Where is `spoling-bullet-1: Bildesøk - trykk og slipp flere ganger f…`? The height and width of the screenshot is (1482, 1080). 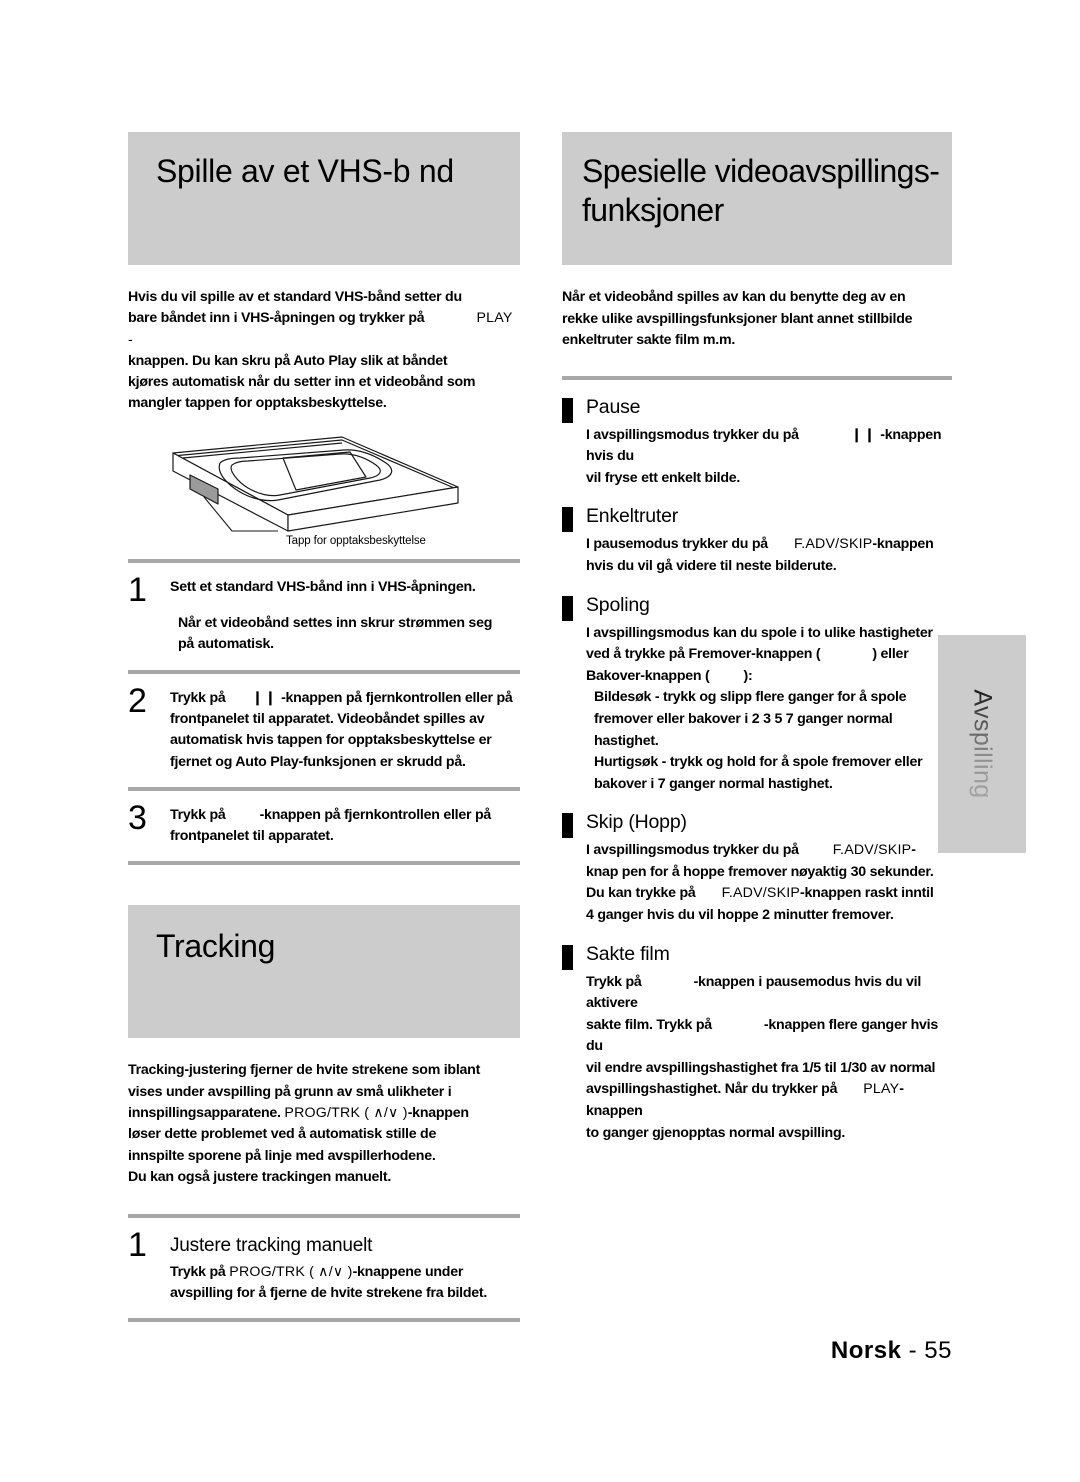
spoling-bullet-1: Bildesøk - trykk og slipp flere ganger f… is located at coordinates (750, 719).